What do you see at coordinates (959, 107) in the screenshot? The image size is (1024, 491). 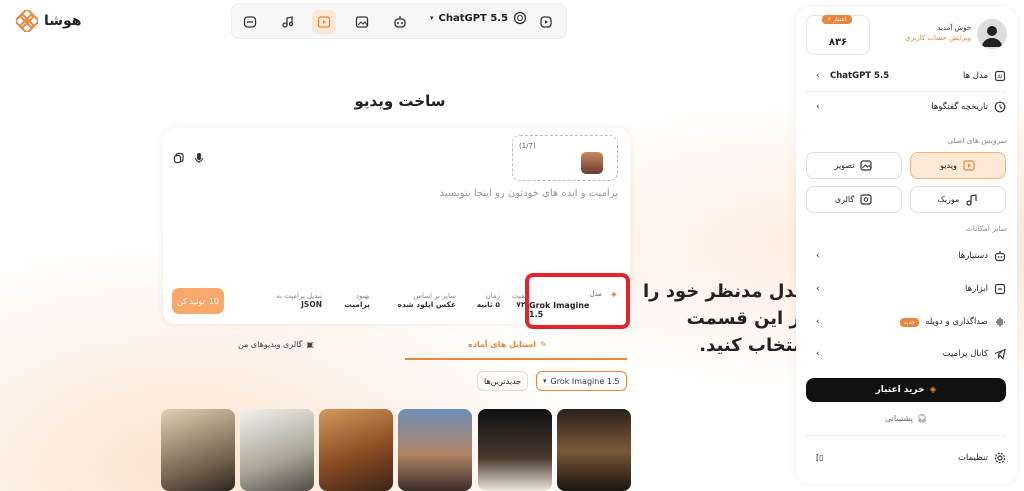 I see `history-label: تاریخچه گفتگوها` at bounding box center [959, 107].